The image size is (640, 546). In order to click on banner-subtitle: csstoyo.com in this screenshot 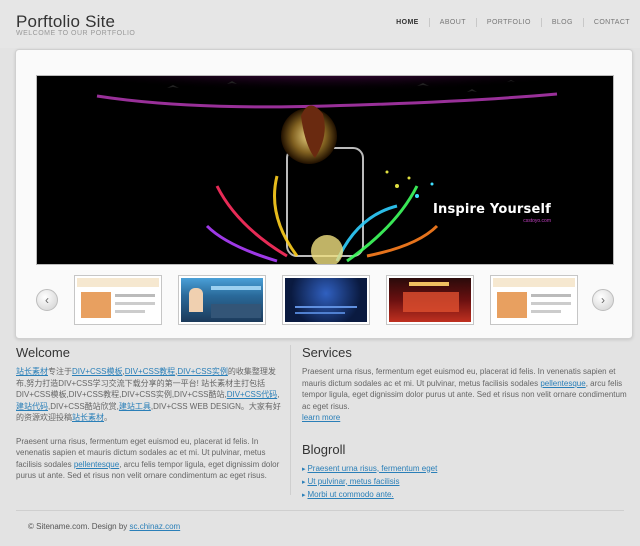, I will do `click(537, 221)`.